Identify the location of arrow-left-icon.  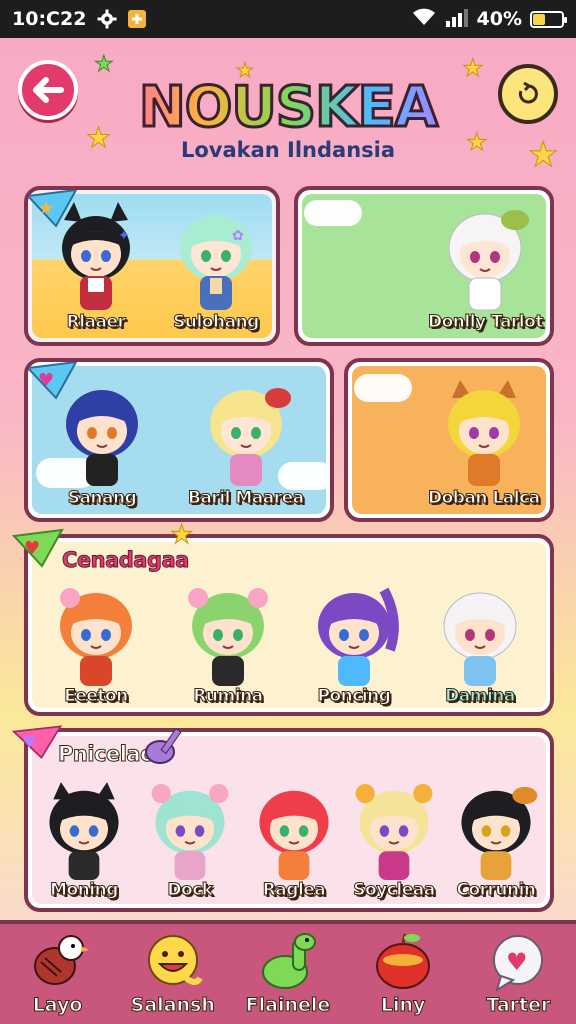
(48, 90).